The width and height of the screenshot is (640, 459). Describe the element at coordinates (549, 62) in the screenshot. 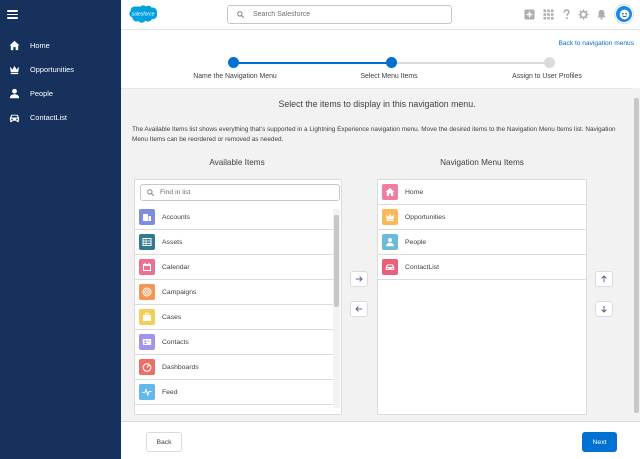

I see `step-3-marker` at that location.